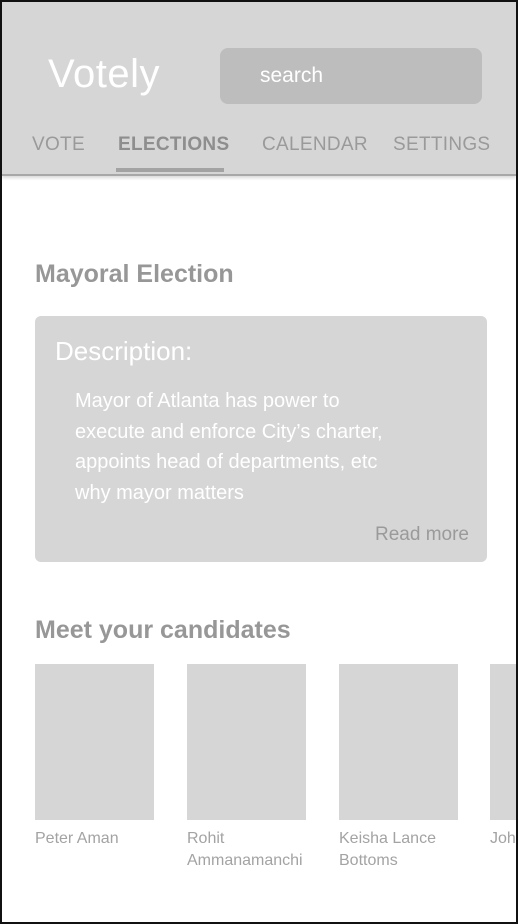 This screenshot has width=518, height=924. What do you see at coordinates (163, 630) in the screenshot?
I see `candidates-title: Meet your candidates` at bounding box center [163, 630].